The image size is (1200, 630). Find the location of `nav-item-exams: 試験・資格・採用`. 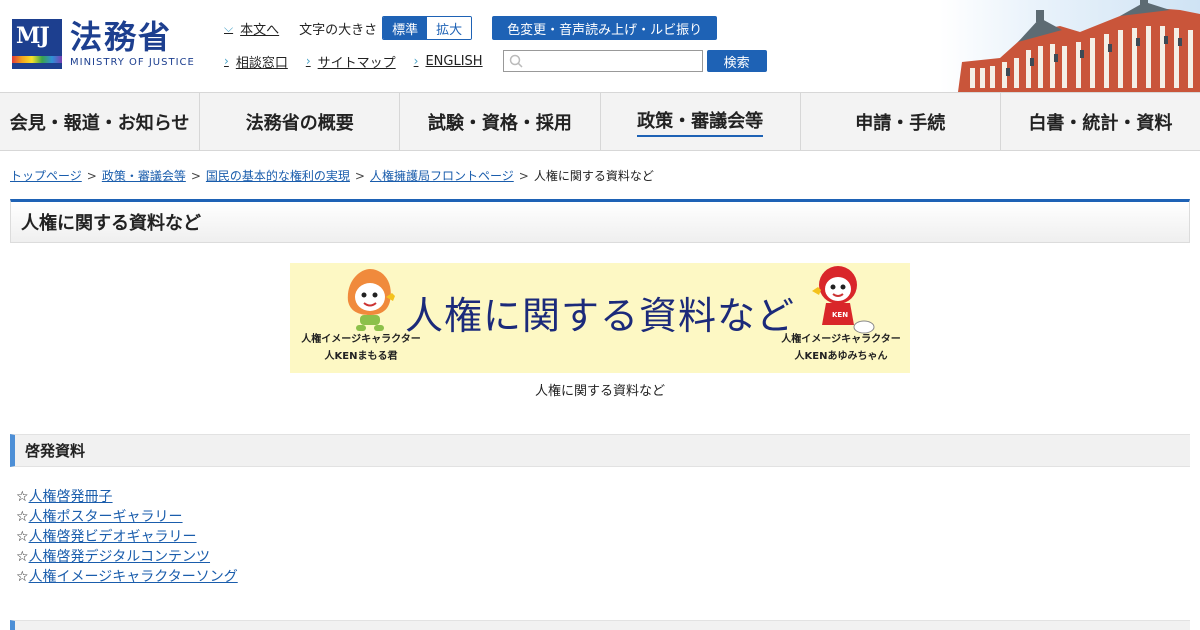

nav-item-exams: 試験・資格・採用 is located at coordinates (500, 121).